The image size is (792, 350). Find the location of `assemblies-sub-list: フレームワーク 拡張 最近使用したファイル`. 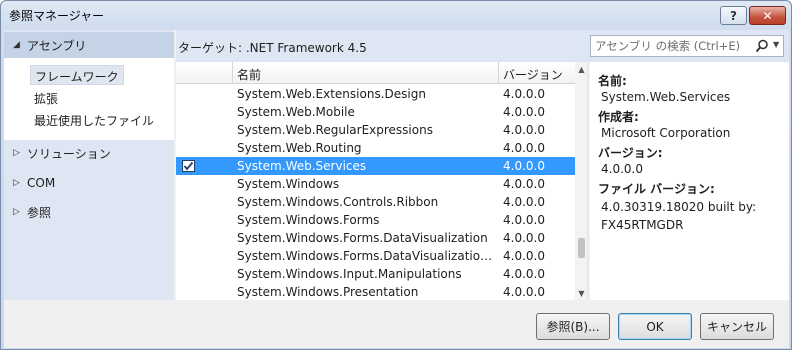

assemblies-sub-list: フレームワーク 拡張 最近使用したファイル is located at coordinates (89, 99).